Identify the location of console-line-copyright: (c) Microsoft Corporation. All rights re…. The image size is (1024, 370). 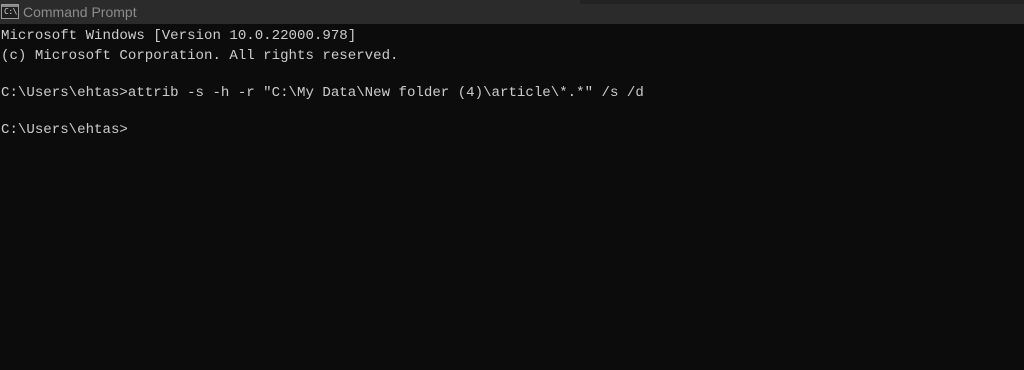
(200, 56).